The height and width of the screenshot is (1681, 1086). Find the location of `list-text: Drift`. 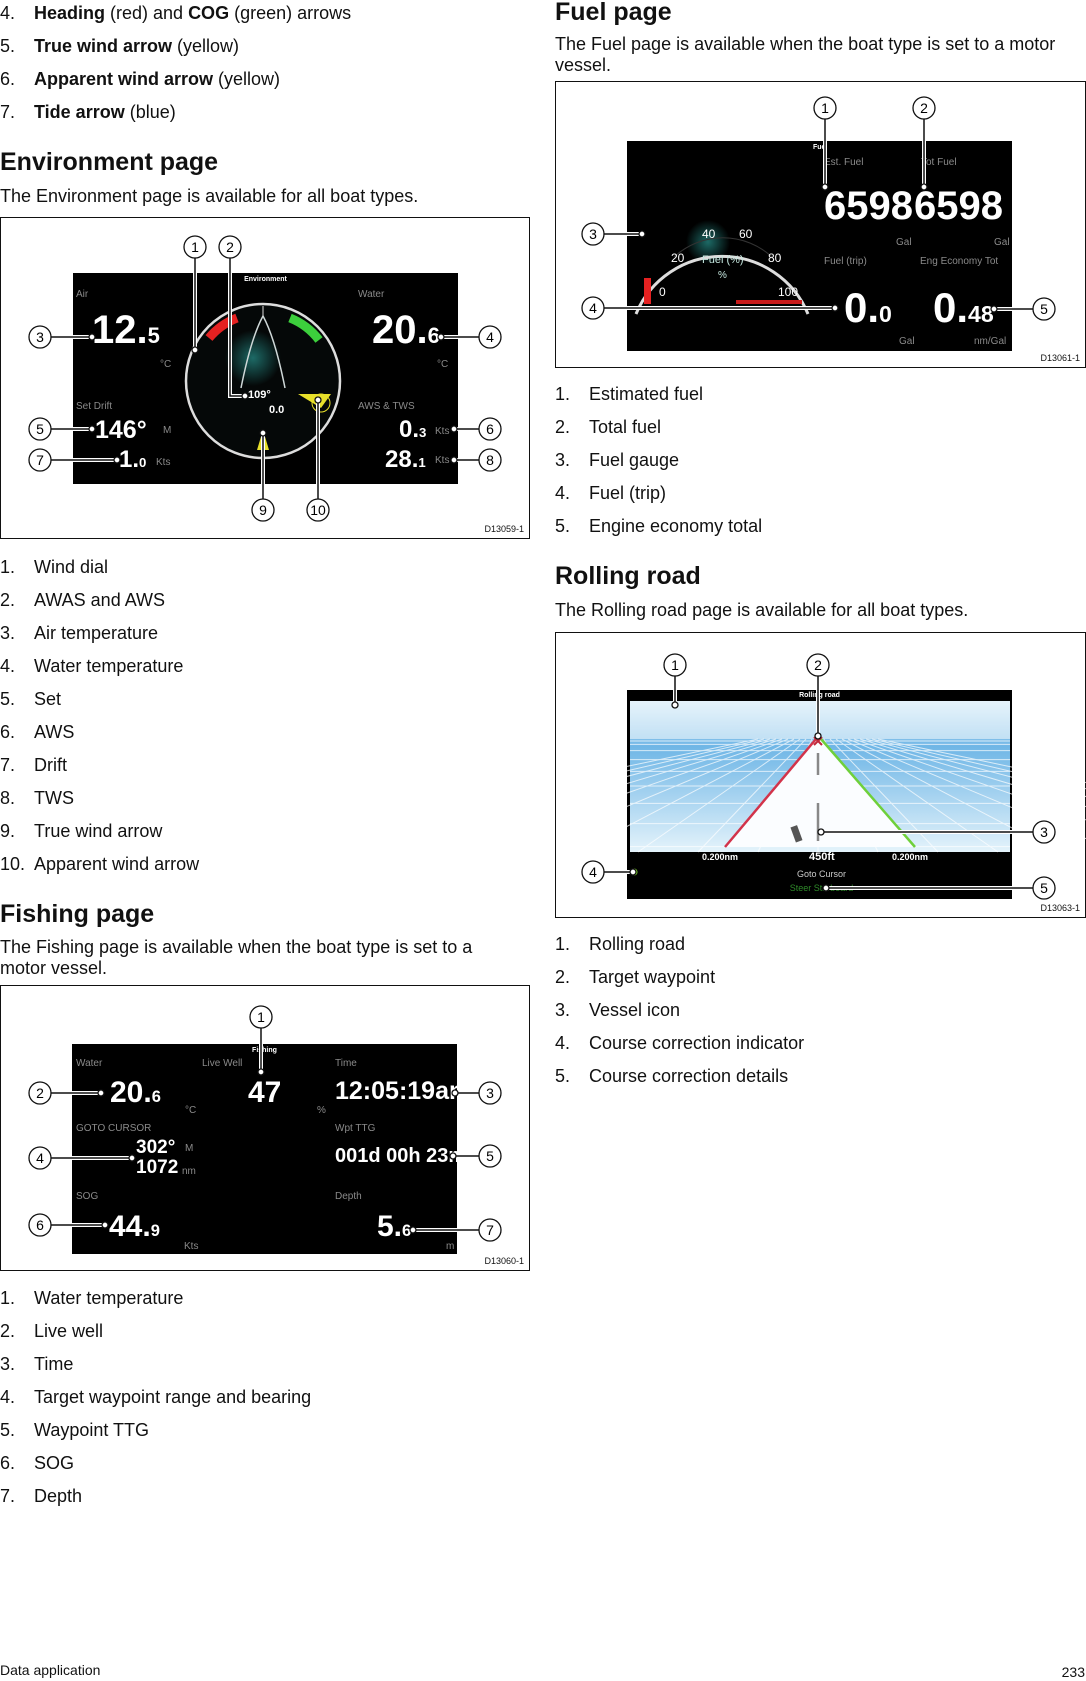

list-text: Drift is located at coordinates (50, 765).